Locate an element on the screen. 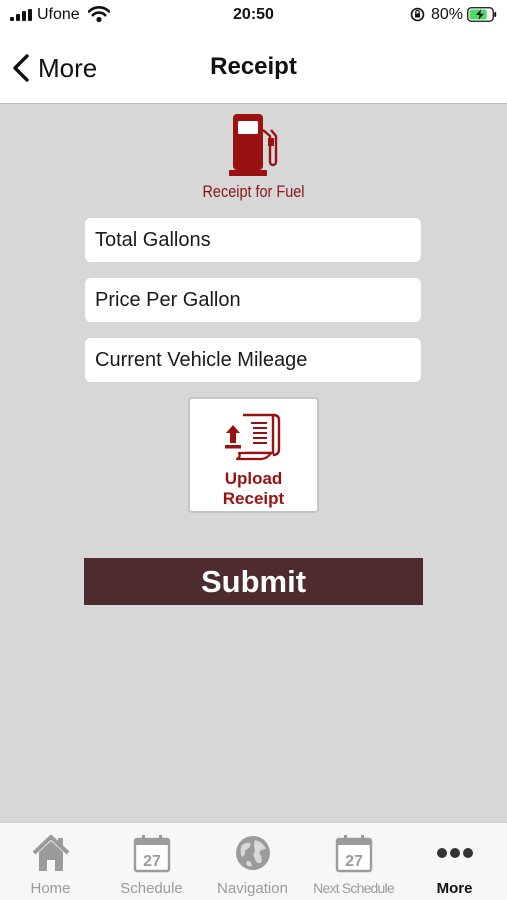 The width and height of the screenshot is (507, 900). submit-button: Submit is located at coordinates (253, 581).